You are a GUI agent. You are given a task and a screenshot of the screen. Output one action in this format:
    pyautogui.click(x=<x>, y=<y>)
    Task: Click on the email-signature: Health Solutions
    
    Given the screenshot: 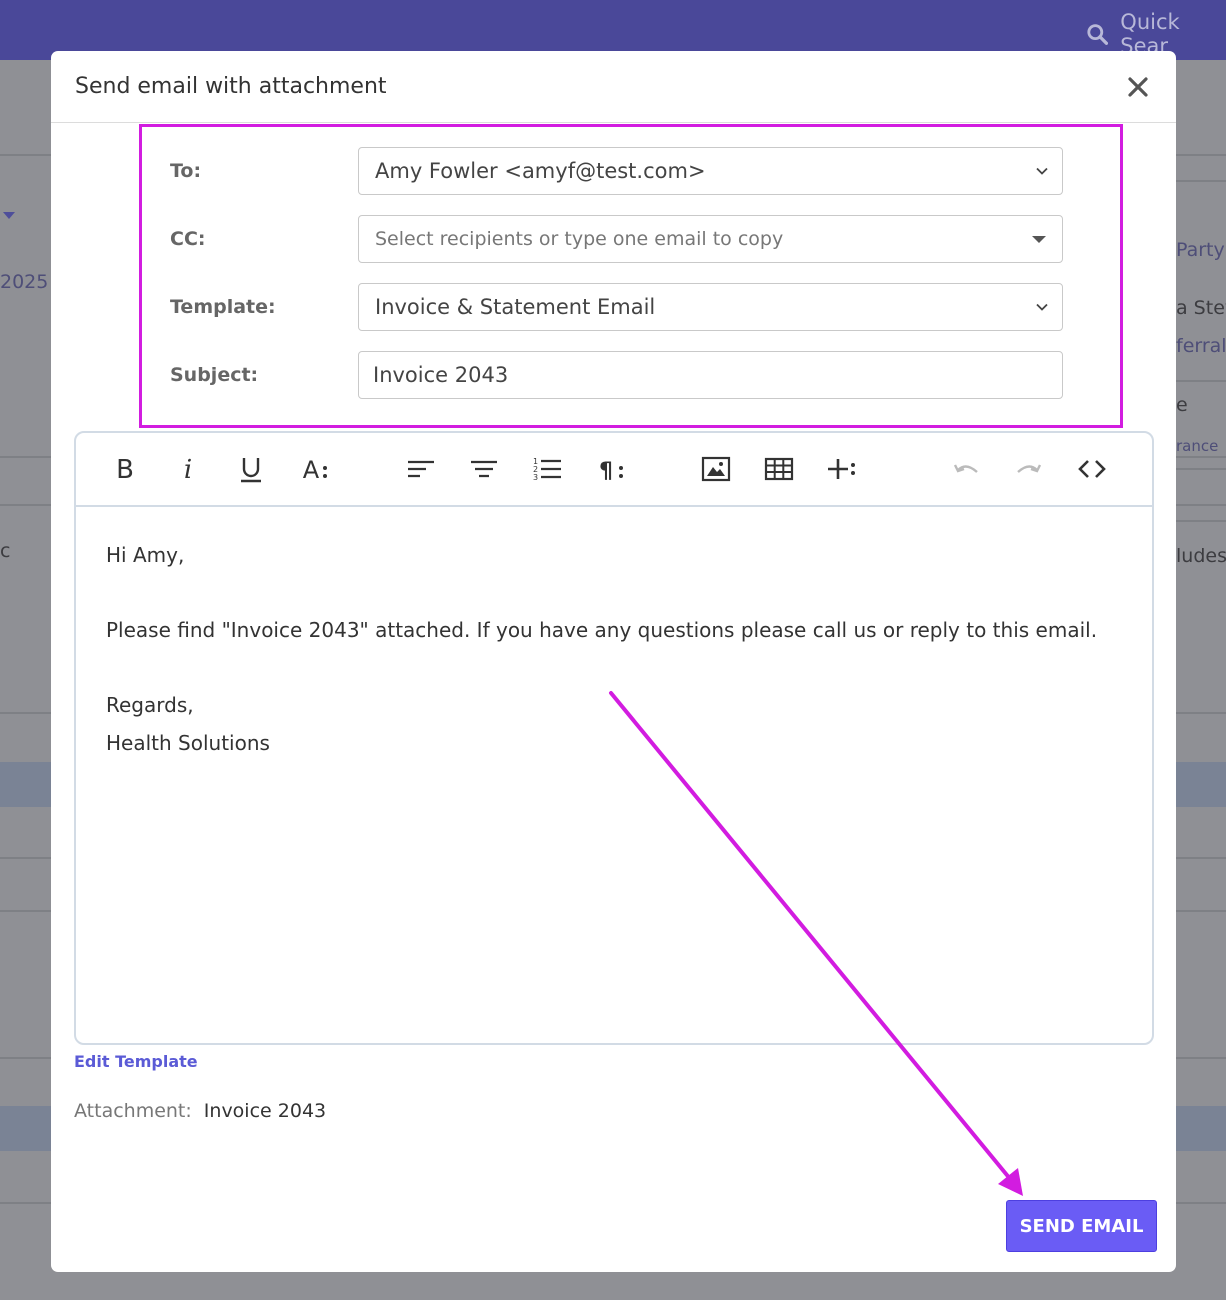 What is the action you would take?
    pyautogui.click(x=188, y=742)
    